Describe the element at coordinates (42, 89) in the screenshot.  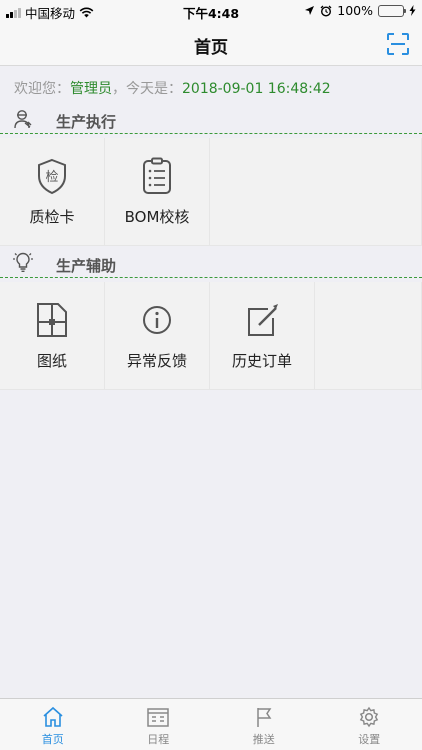
I see `welcome-prefix: 欢迎您：` at that location.